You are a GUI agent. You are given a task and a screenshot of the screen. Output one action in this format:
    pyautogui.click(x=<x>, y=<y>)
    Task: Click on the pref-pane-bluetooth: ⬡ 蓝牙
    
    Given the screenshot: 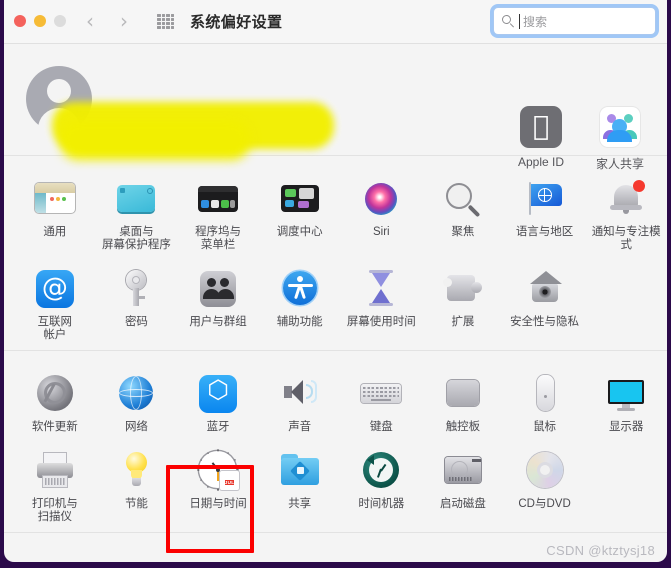 What is the action you would take?
    pyautogui.click(x=218, y=399)
    